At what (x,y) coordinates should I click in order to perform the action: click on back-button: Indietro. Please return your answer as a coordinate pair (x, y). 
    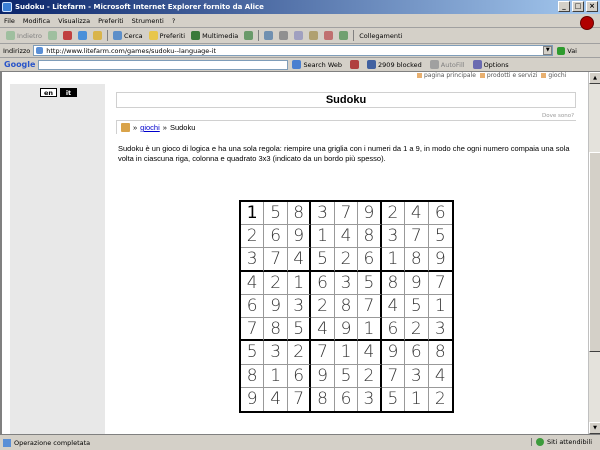
    Looking at the image, I should click on (24, 35).